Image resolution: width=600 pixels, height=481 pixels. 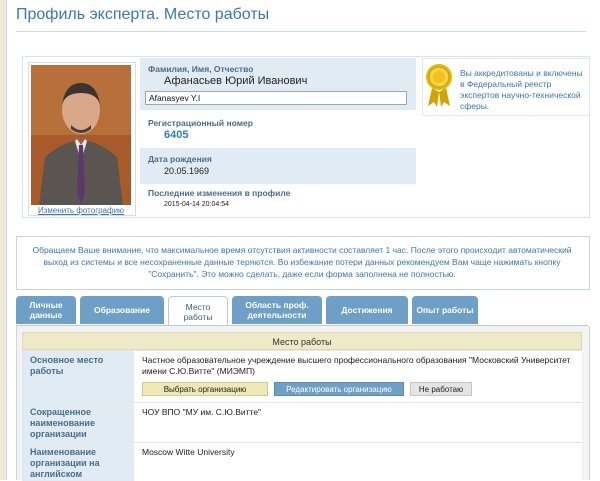 What do you see at coordinates (122, 310) in the screenshot?
I see `tab-education: Образование` at bounding box center [122, 310].